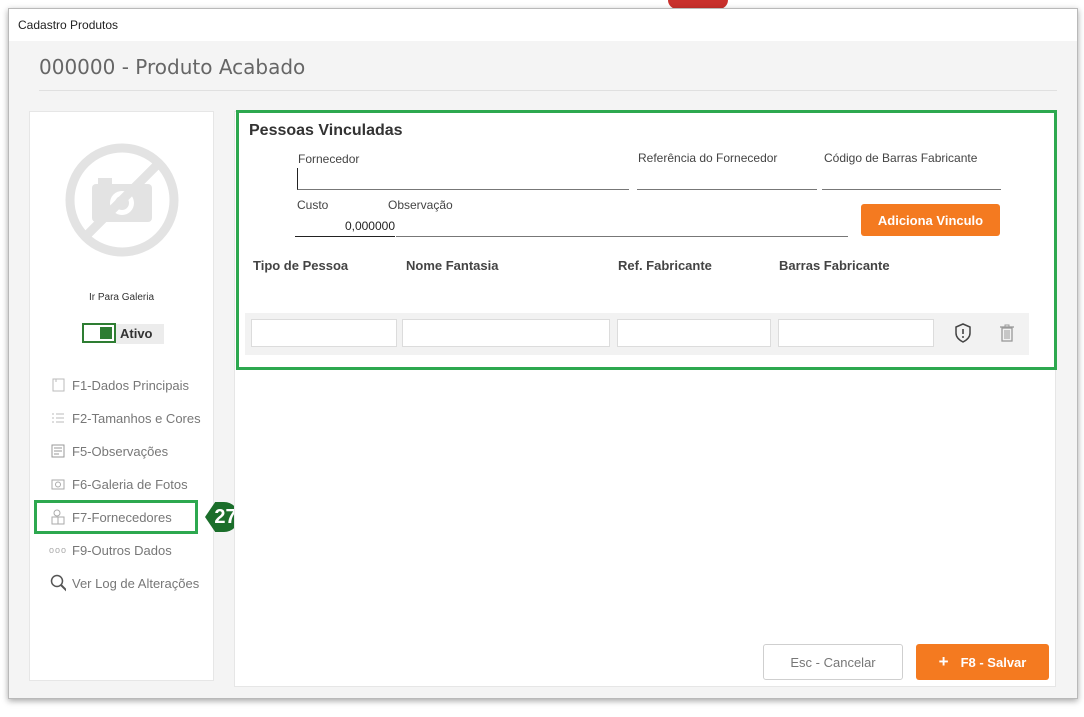 The height and width of the screenshot is (717, 1084). I want to click on observacao-label: Observação, so click(420, 205).